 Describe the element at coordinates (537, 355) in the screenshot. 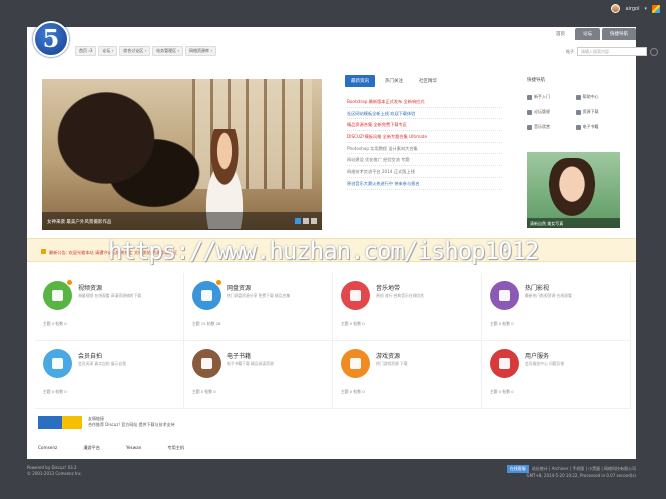

I see `category-title: 用户服务` at that location.